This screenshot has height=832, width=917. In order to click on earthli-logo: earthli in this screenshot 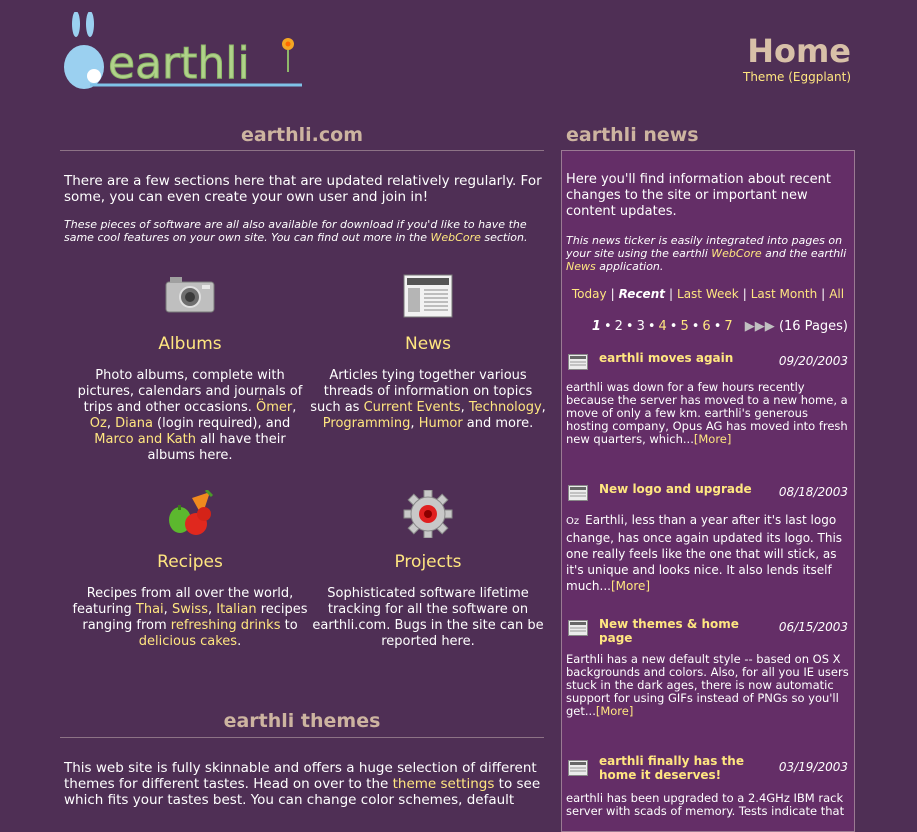, I will do `click(184, 51)`.